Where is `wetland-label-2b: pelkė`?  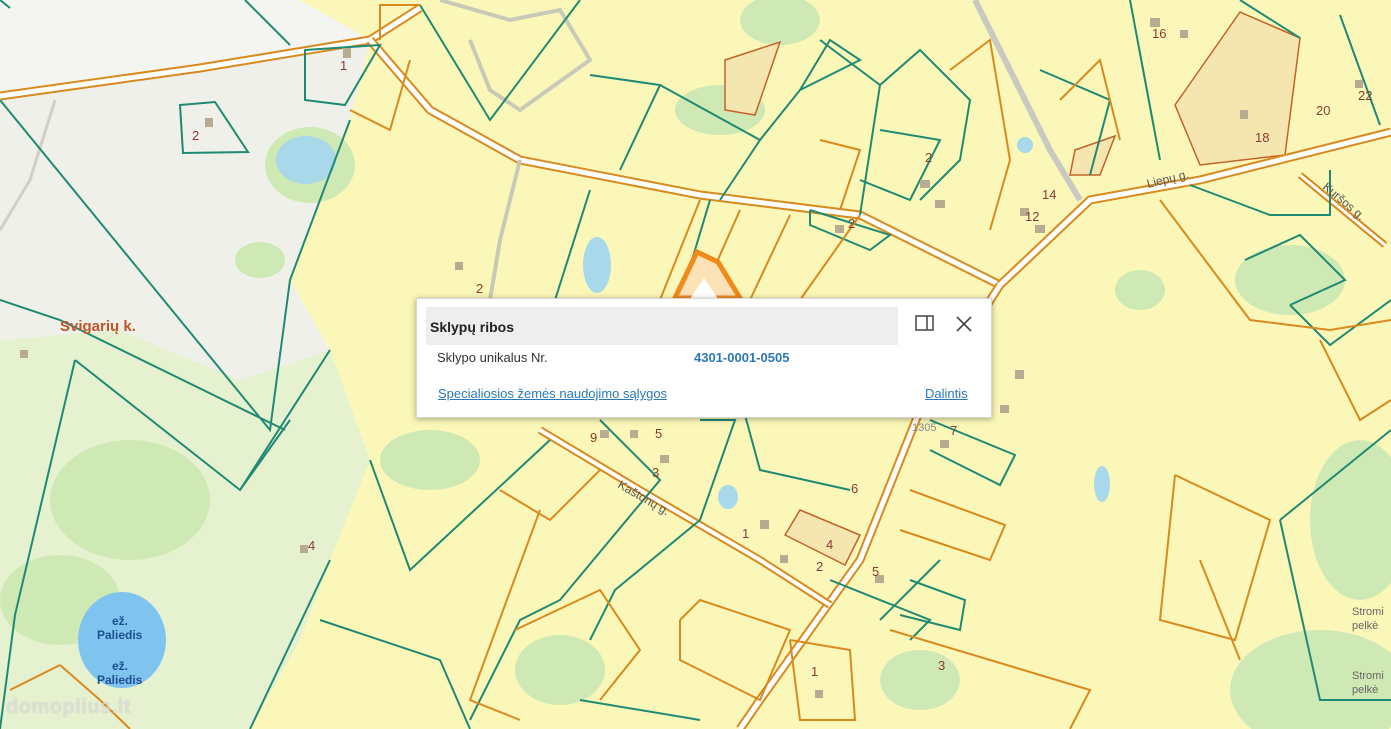 wetland-label-2b: pelkė is located at coordinates (1365, 690).